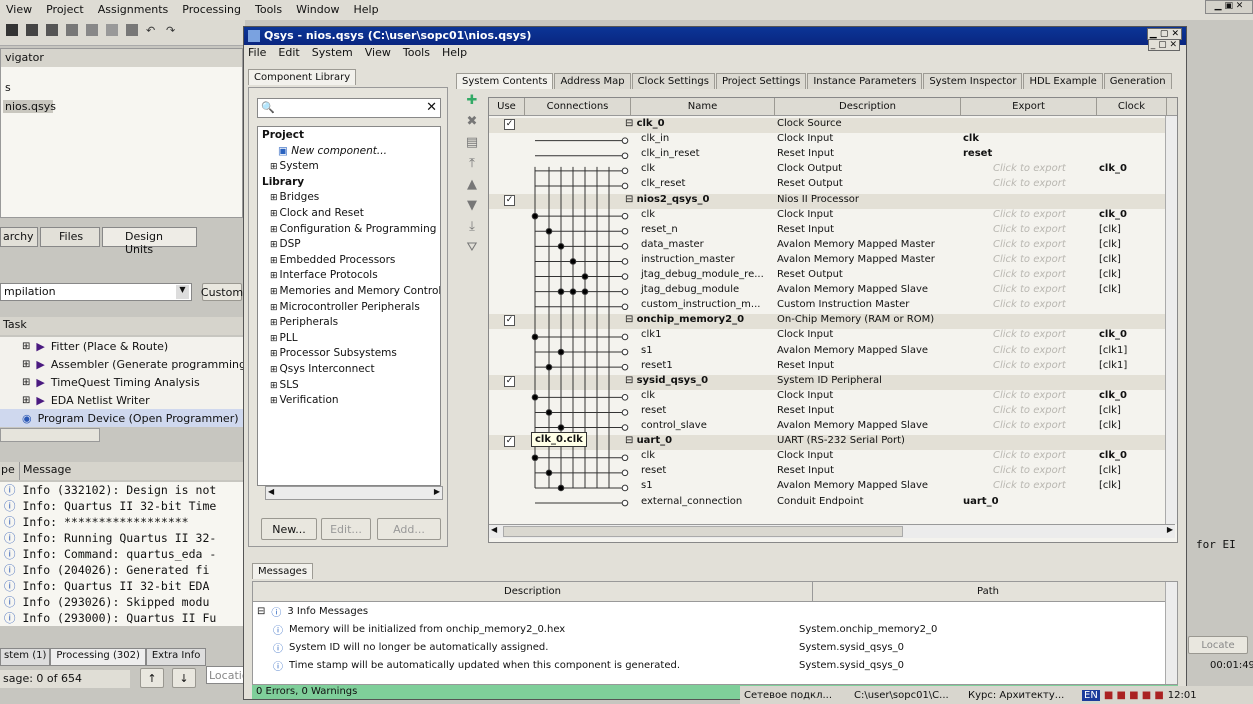 The width and height of the screenshot is (1253, 704). Describe the element at coordinates (172, 30) in the screenshot. I see `redo-icon: ↷` at that location.